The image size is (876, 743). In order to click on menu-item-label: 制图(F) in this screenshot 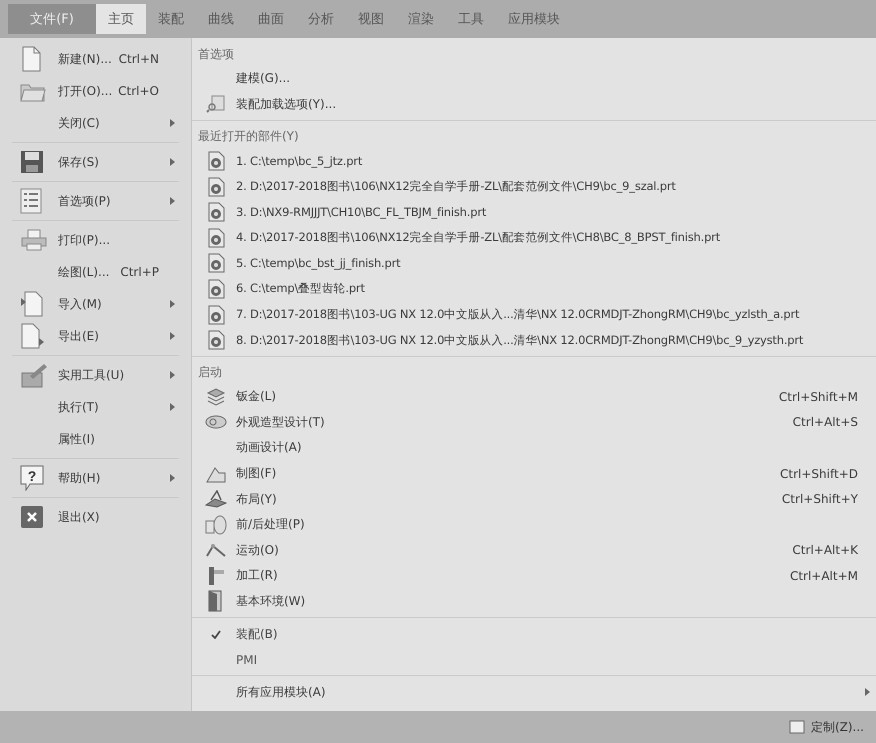, I will do `click(256, 473)`.